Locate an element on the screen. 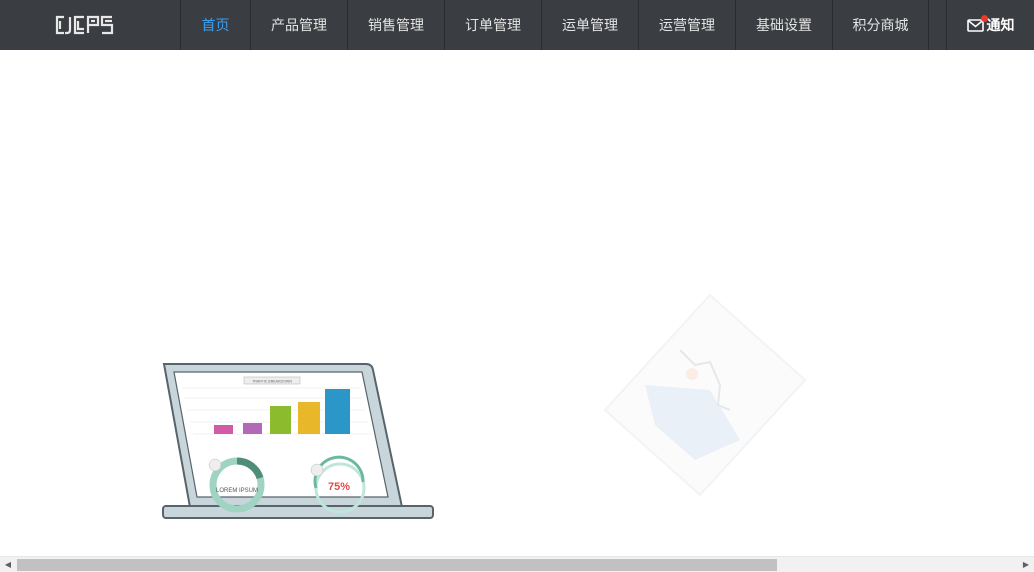 This screenshot has height=572, width=1034. unread-badge is located at coordinates (984, 18).